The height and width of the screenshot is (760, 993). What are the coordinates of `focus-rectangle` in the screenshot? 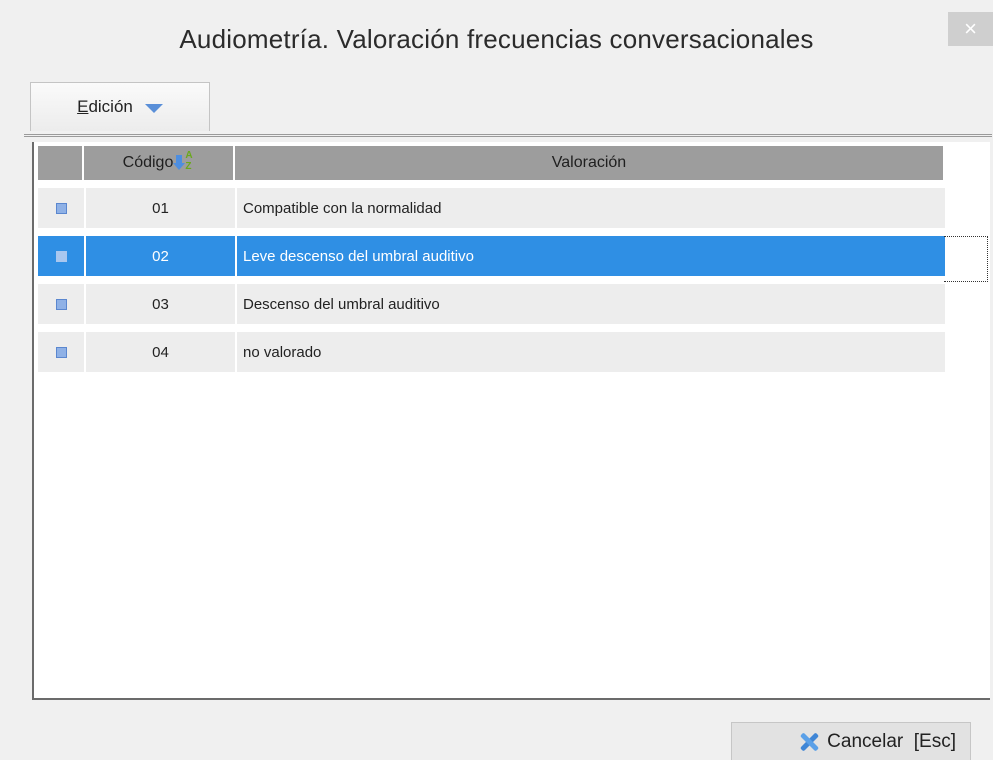 It's located at (966, 259).